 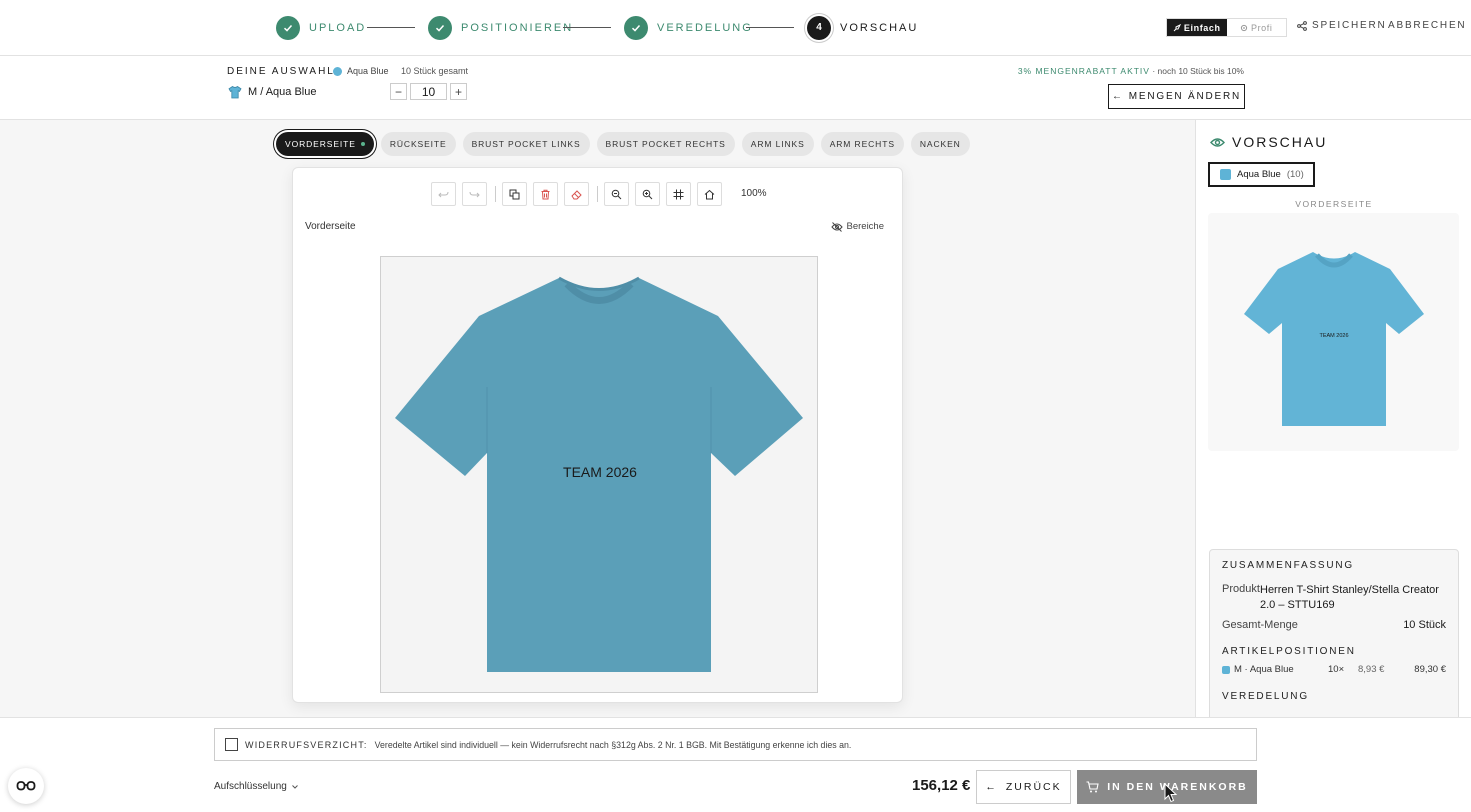 What do you see at coordinates (1334, 336) in the screenshot?
I see `preview-print-text: TEAM 2026` at bounding box center [1334, 336].